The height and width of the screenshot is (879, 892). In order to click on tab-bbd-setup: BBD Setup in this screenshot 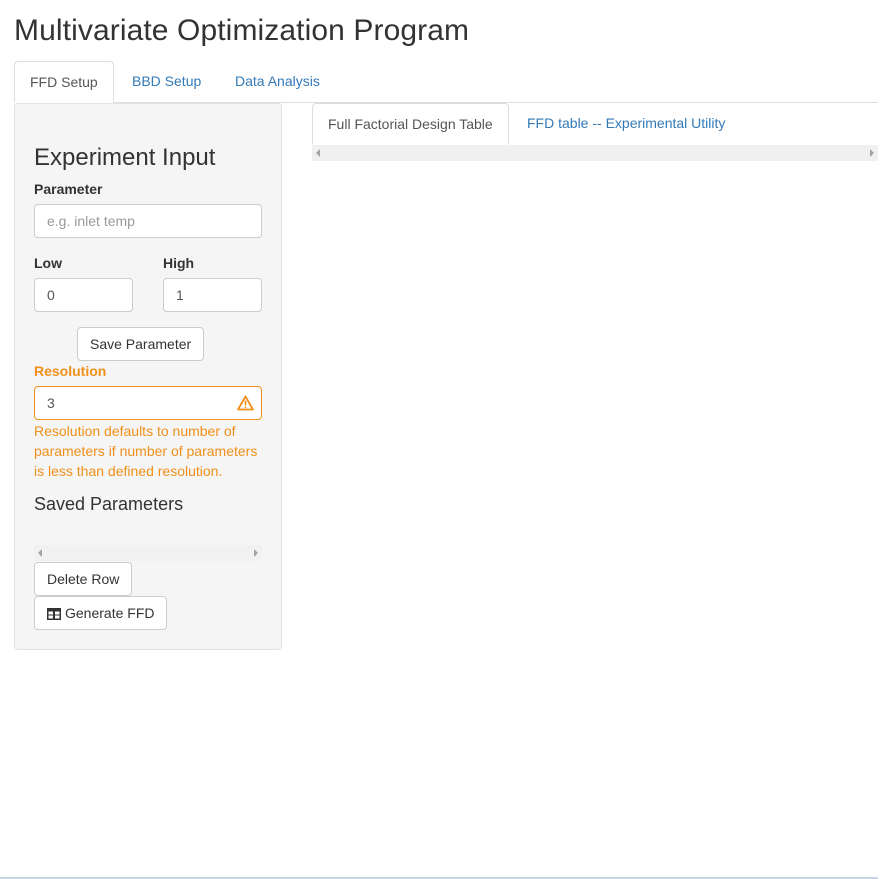, I will do `click(166, 81)`.